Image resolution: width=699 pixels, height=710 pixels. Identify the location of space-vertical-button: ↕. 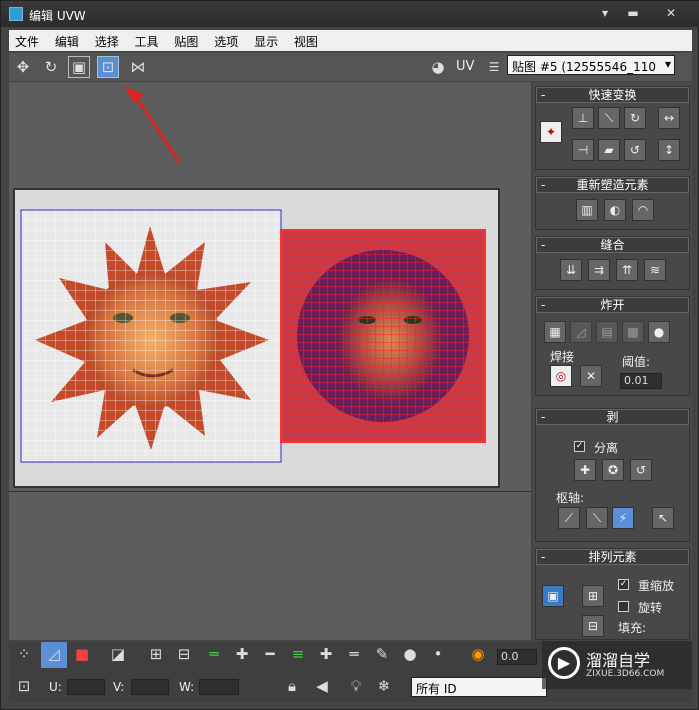
(669, 150).